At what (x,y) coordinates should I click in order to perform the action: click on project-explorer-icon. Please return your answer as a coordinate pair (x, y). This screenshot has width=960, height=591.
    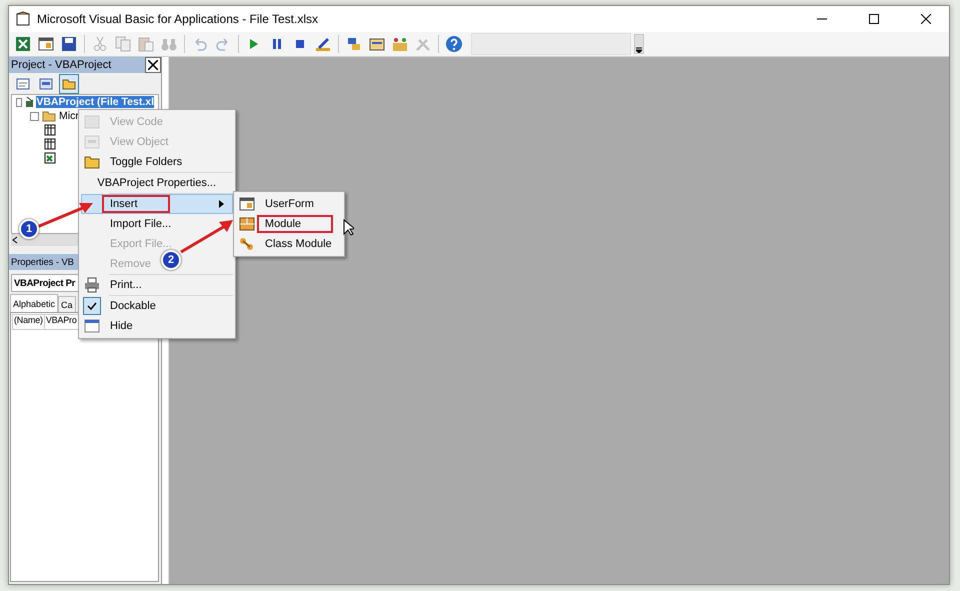
    Looking at the image, I should click on (354, 44).